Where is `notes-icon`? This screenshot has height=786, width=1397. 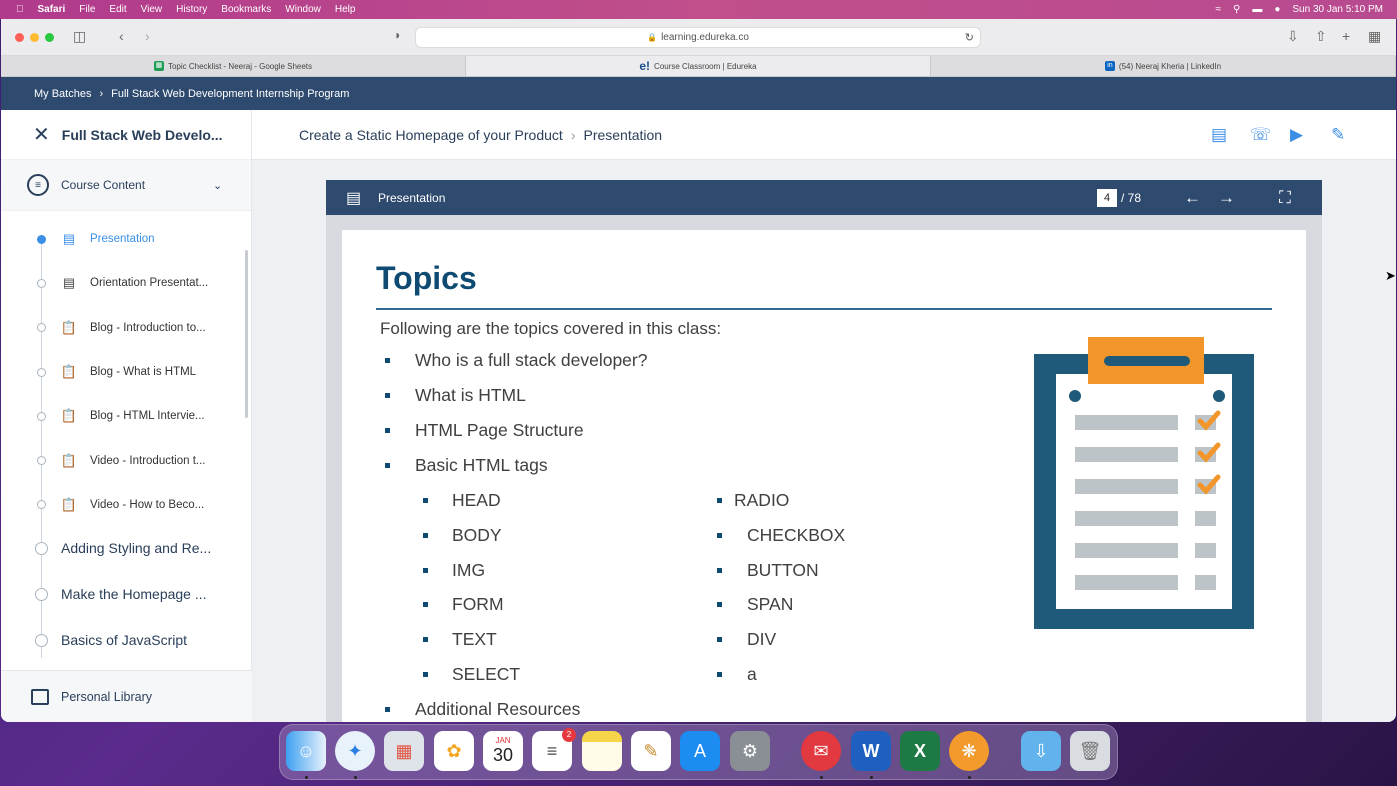
notes-icon is located at coordinates (602, 751).